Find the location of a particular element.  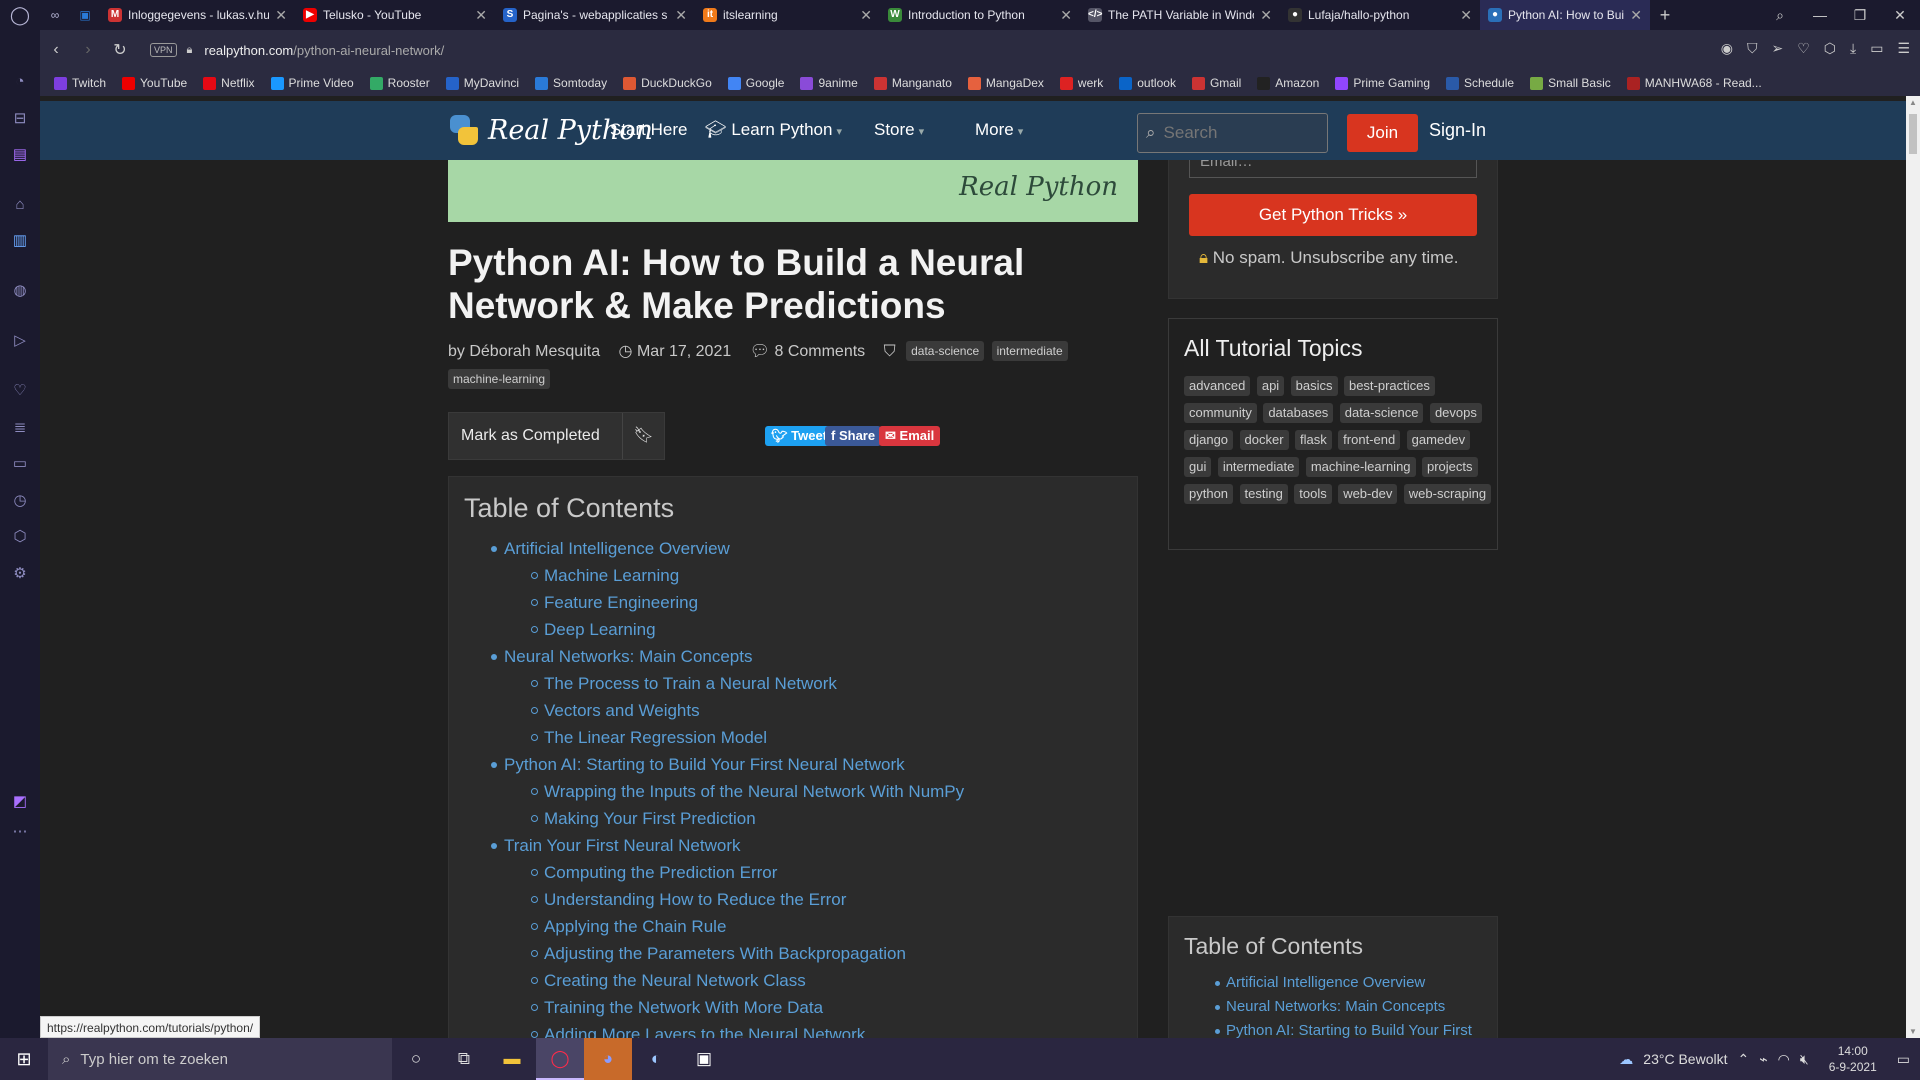

toc-link: Training the Network With More Data is located at coordinates (734, 1007).